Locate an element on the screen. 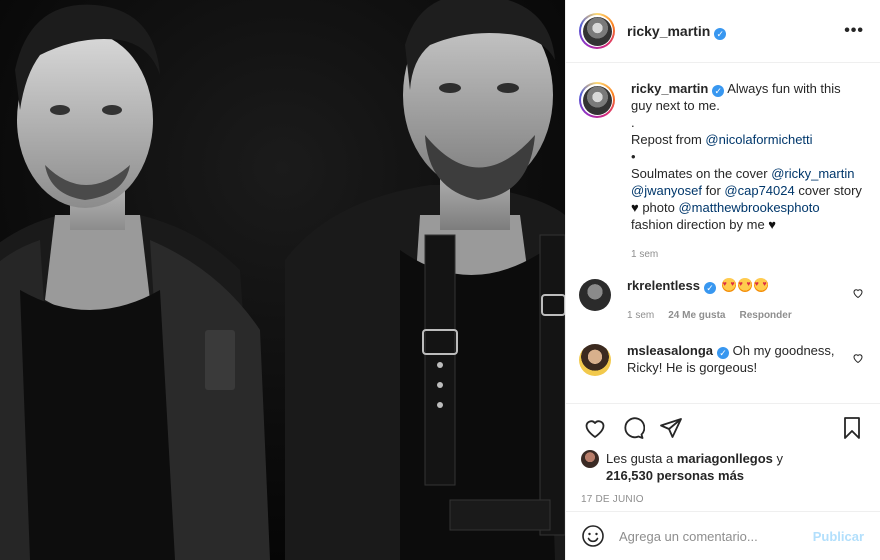 Image resolution: width=880 pixels, height=560 pixels. liker-username: mariagonllegos is located at coordinates (725, 458).